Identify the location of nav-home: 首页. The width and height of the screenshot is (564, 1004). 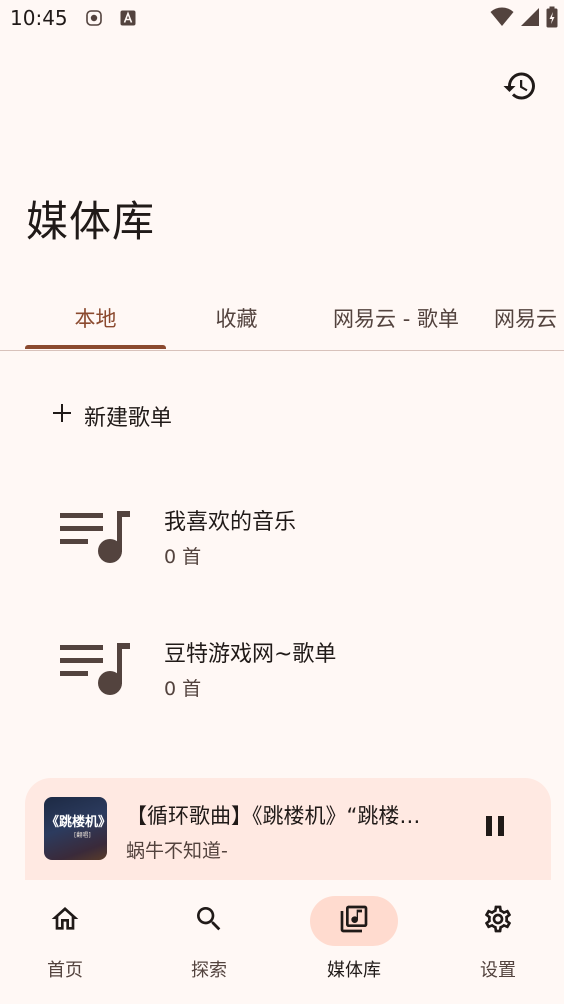
(65, 941).